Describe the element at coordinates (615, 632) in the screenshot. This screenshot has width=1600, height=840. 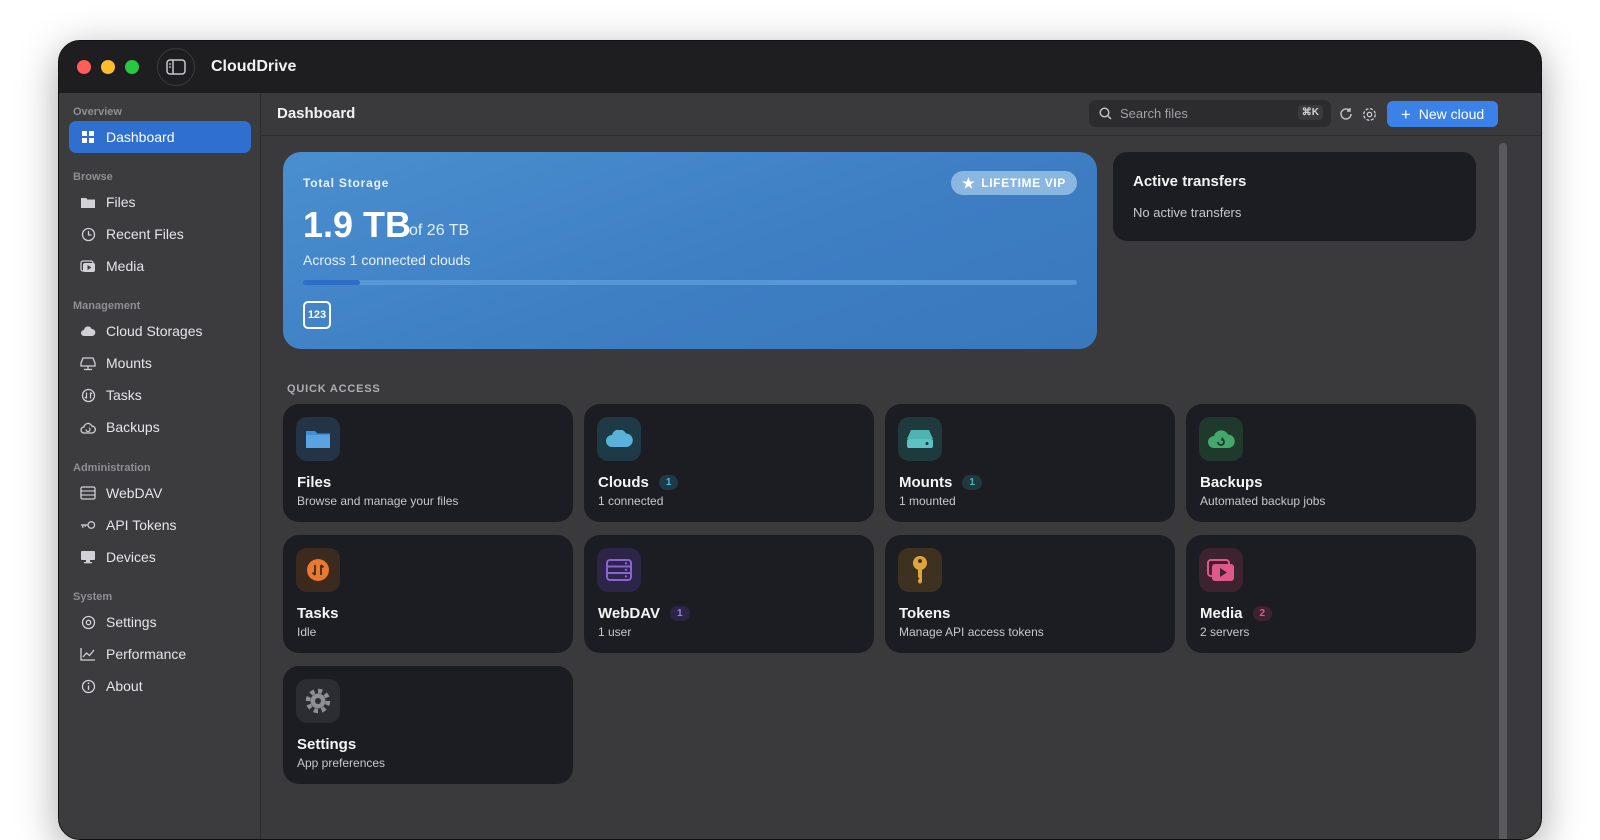
I see `card-subtitle: 1 user` at that location.